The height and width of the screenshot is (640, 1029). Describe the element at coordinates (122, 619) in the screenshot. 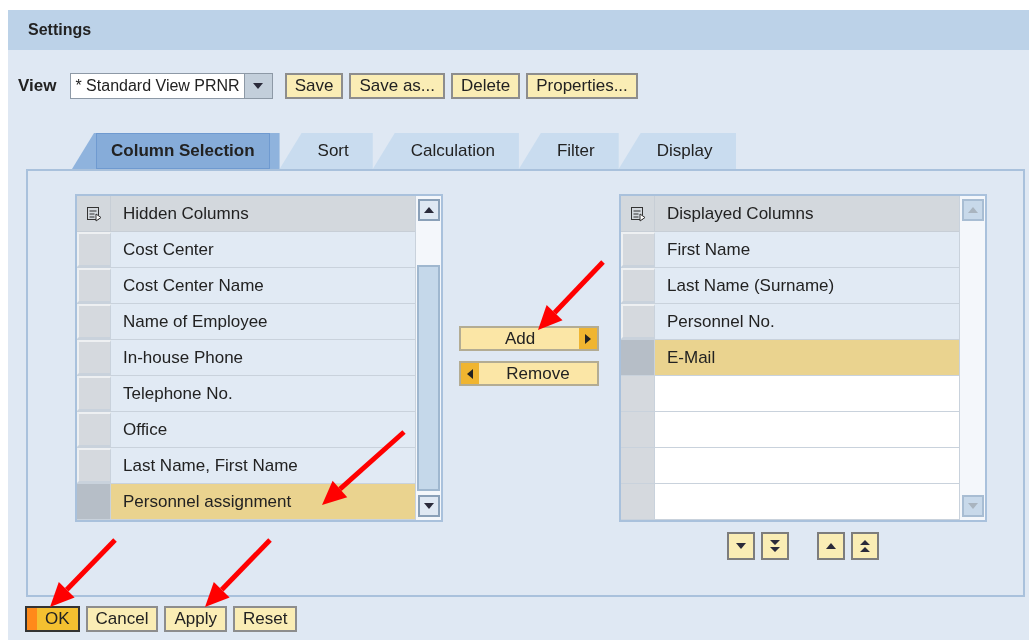

I see `footer-button: Cancel` at that location.